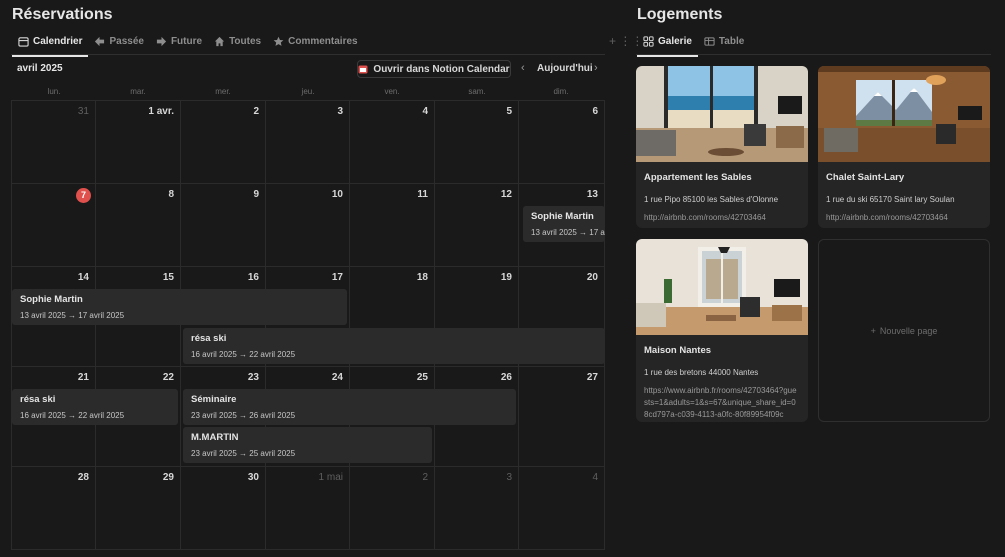  I want to click on day-number: 8, so click(171, 194).